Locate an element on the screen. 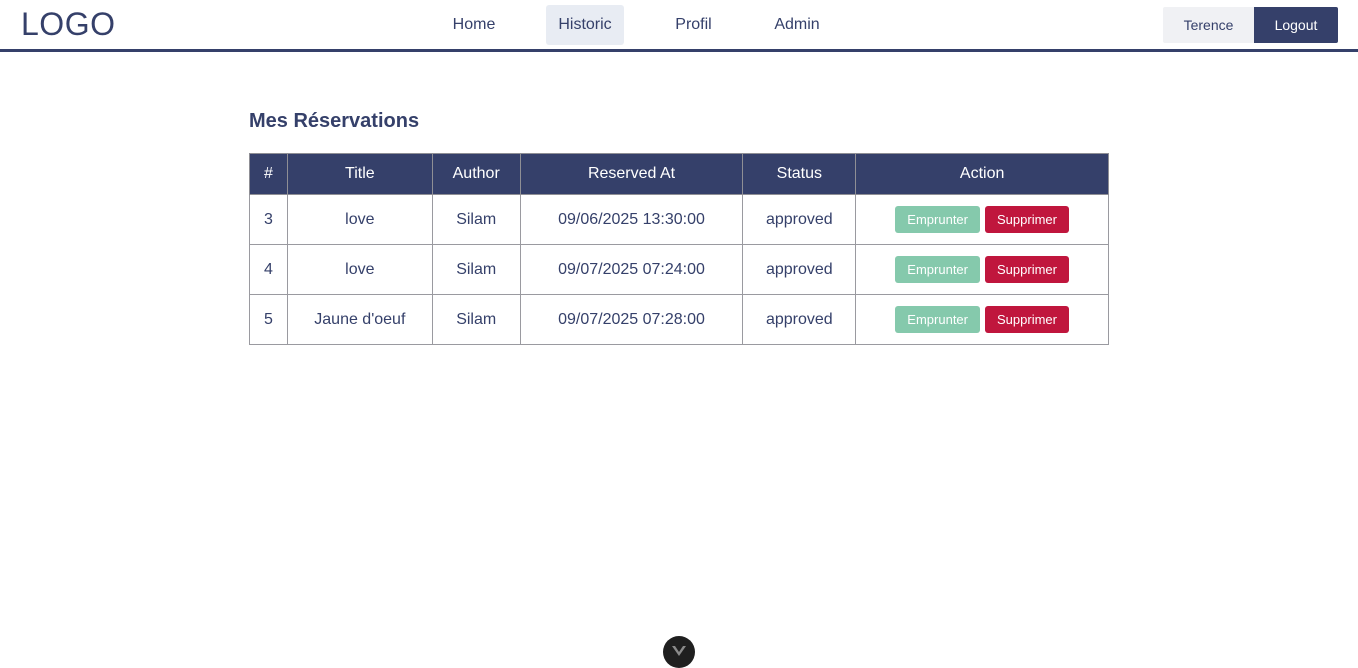 This screenshot has height=668, width=1358. cell-id: 5 is located at coordinates (268, 319).